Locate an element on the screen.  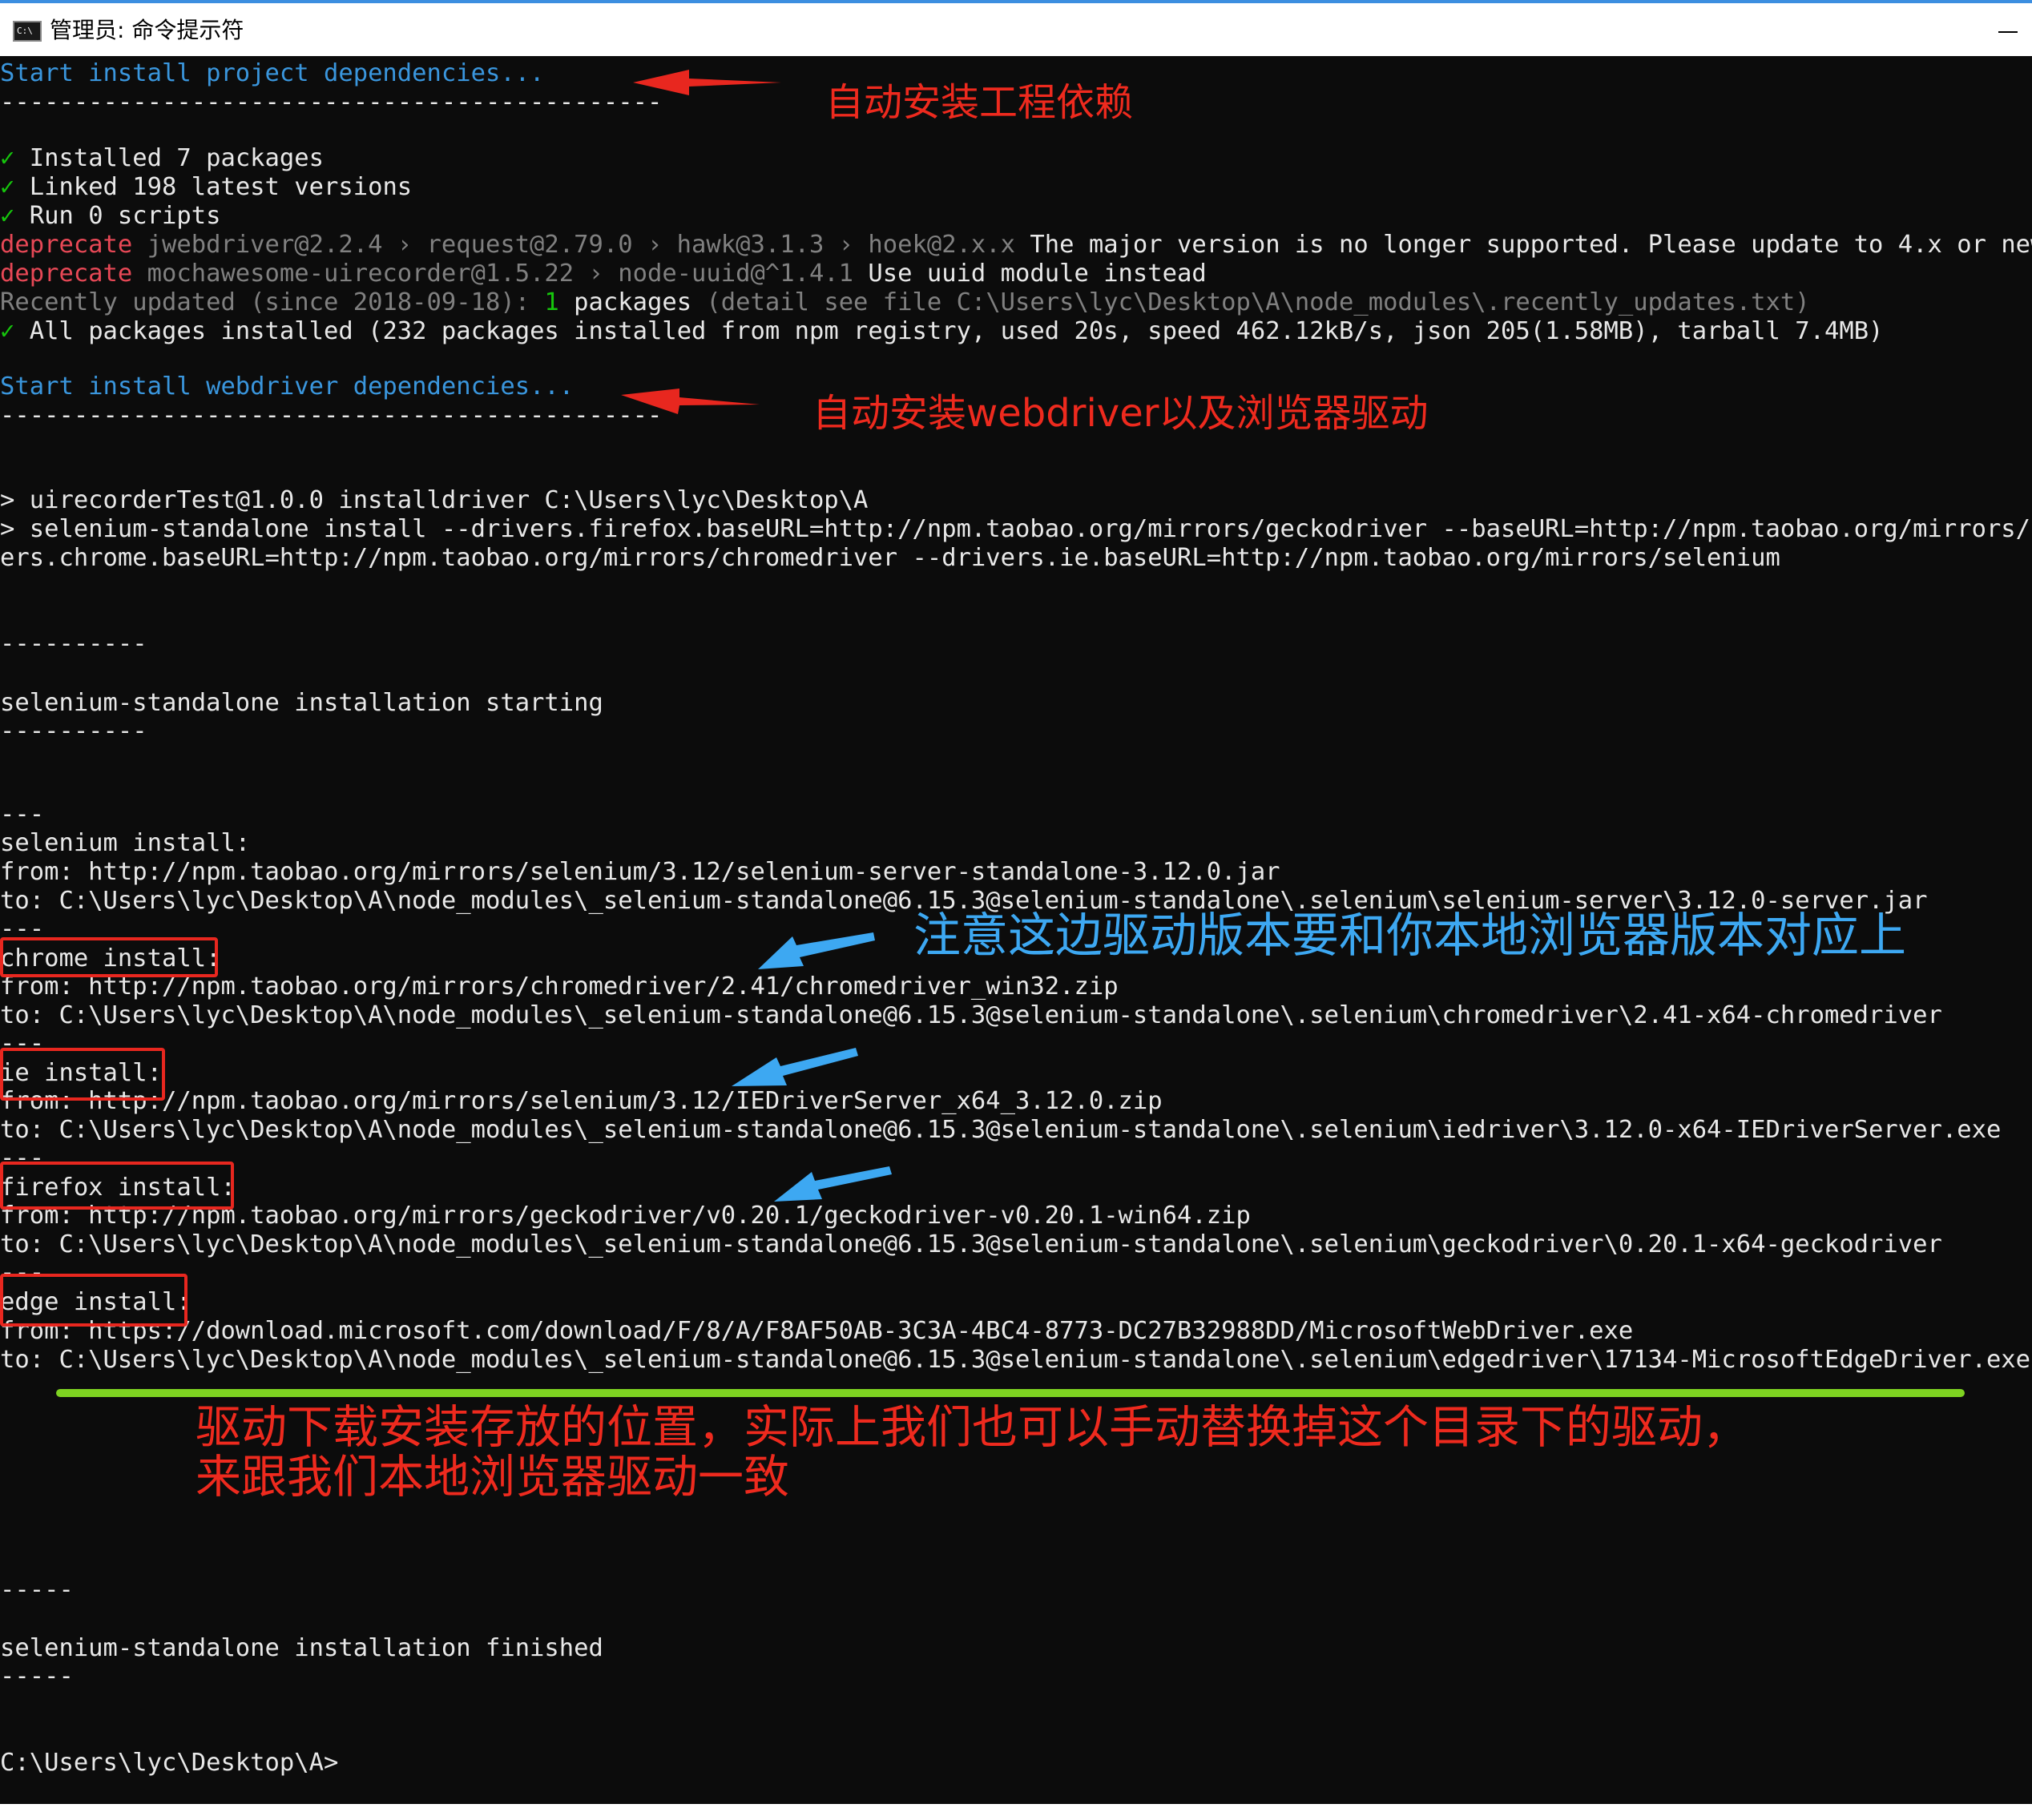
driver-location-annotation-line2: 来跟我们本地浏览器驱动一致 is located at coordinates (492, 1477).